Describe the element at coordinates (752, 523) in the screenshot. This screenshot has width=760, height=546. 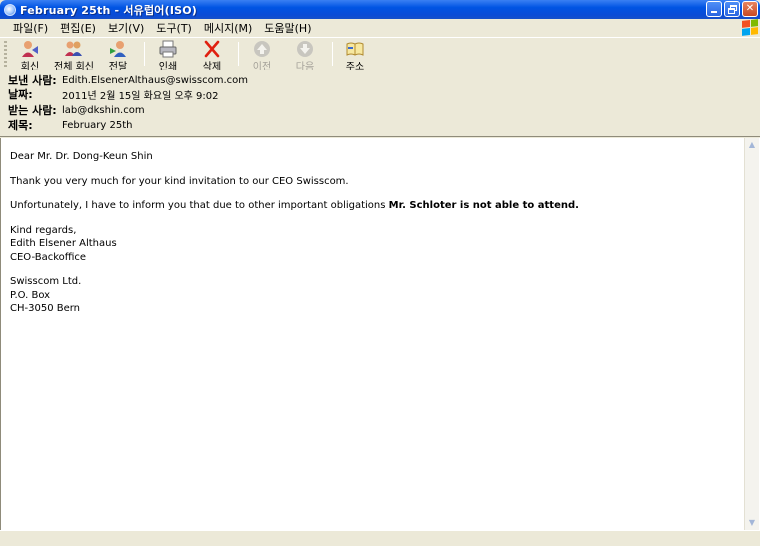
I see `scroll-down-icon: ▼` at that location.